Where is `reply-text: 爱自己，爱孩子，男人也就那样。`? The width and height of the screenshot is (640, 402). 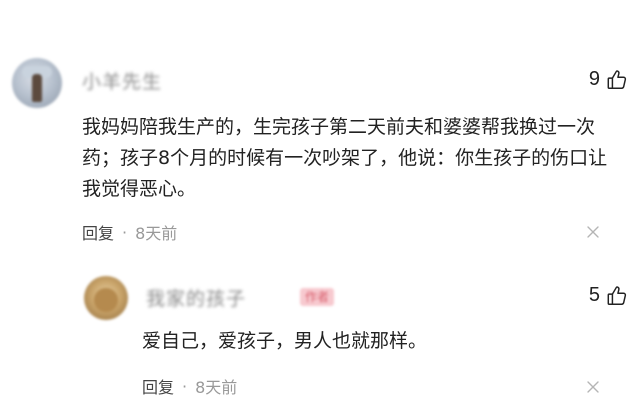
reply-text: 爱自己，爱孩子，男人也就那样。 is located at coordinates (285, 341).